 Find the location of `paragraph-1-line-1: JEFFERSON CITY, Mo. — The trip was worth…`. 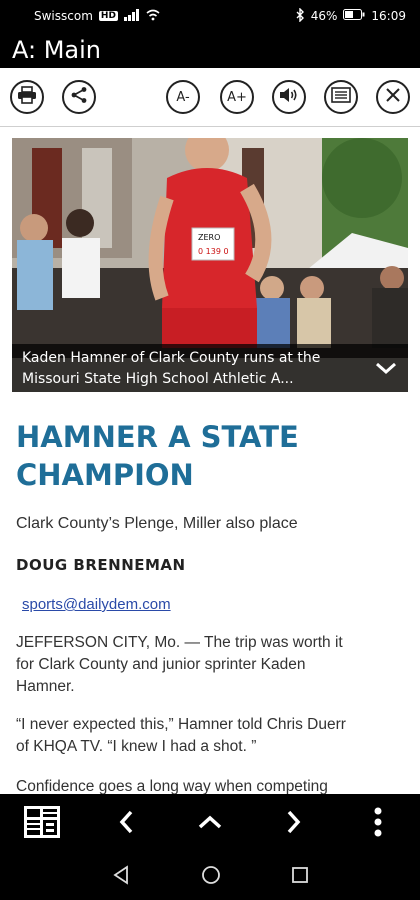

paragraph-1-line-1: JEFFERSON CITY, Mo. — The trip was worth… is located at coordinates (179, 642).